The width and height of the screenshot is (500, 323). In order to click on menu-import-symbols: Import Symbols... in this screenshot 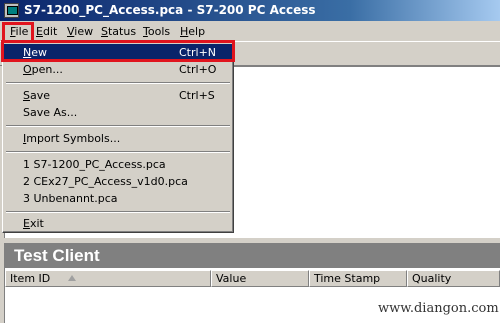, I will do `click(117, 138)`.